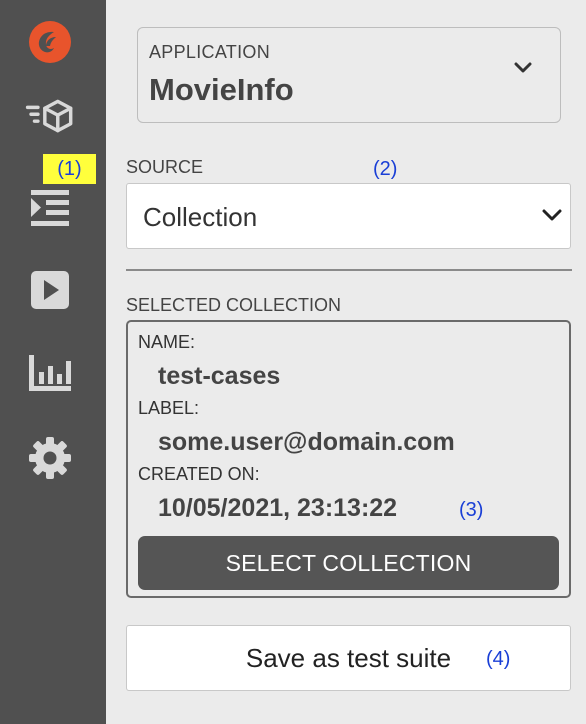 Image resolution: width=586 pixels, height=724 pixels. I want to click on selected-collection-label: SELECTED COLLECTION, so click(234, 305).